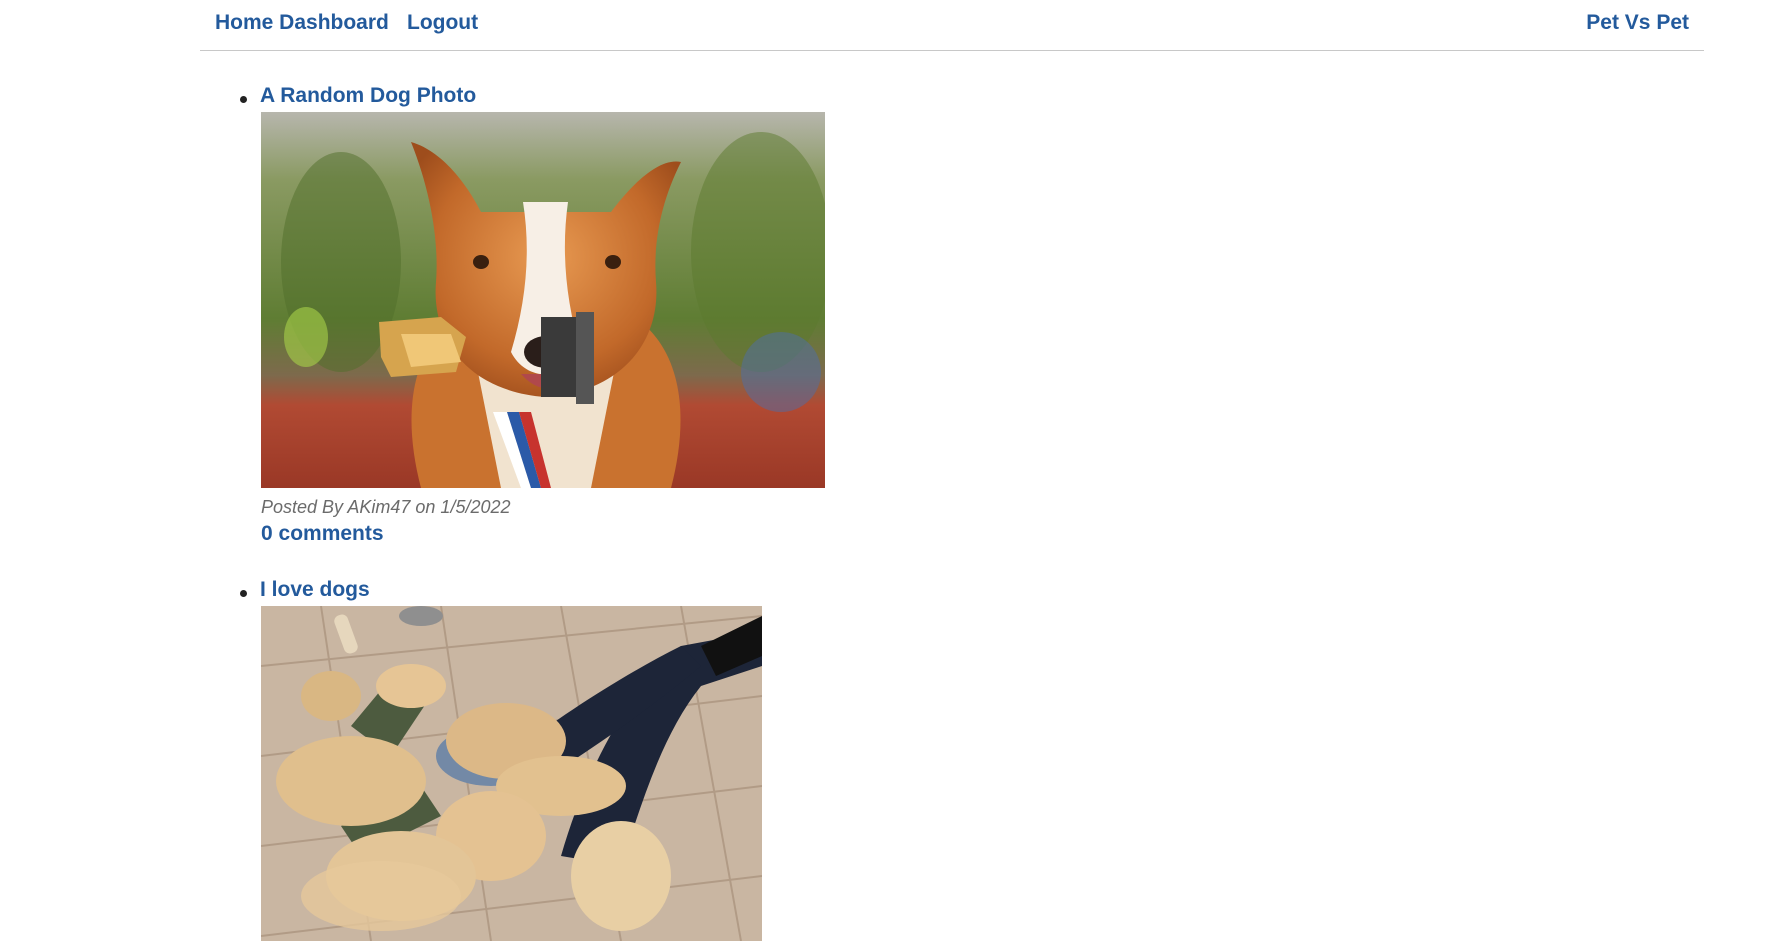  What do you see at coordinates (1637, 23) in the screenshot?
I see `brand-link: Pet Vs Pet` at bounding box center [1637, 23].